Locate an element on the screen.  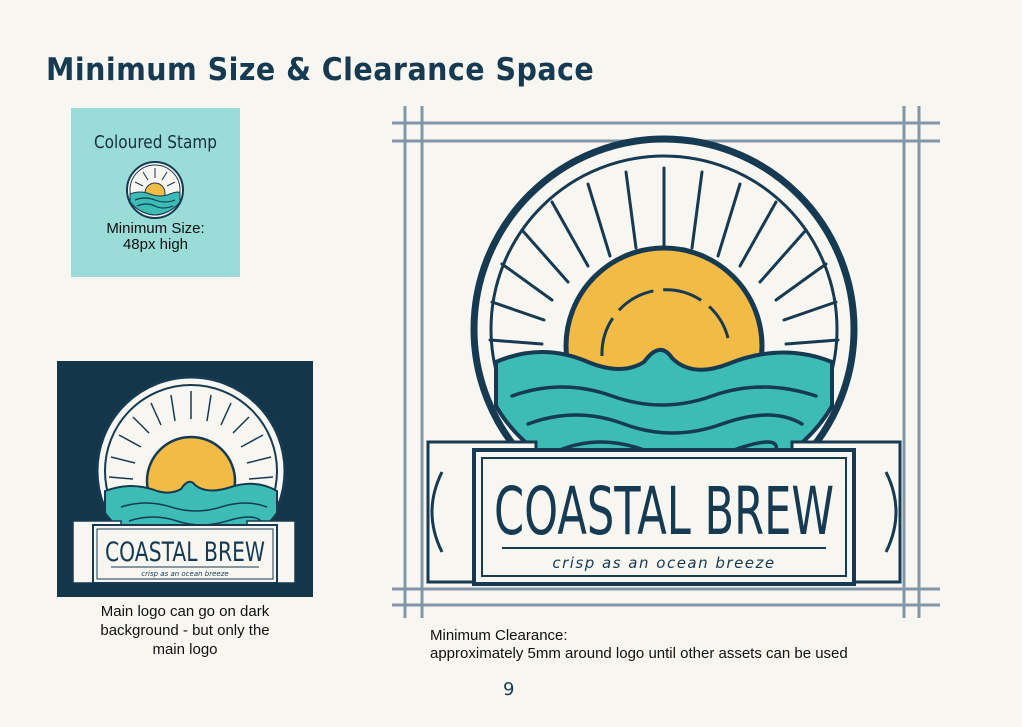
dark-caption-line2: background - but only the is located at coordinates (185, 630).